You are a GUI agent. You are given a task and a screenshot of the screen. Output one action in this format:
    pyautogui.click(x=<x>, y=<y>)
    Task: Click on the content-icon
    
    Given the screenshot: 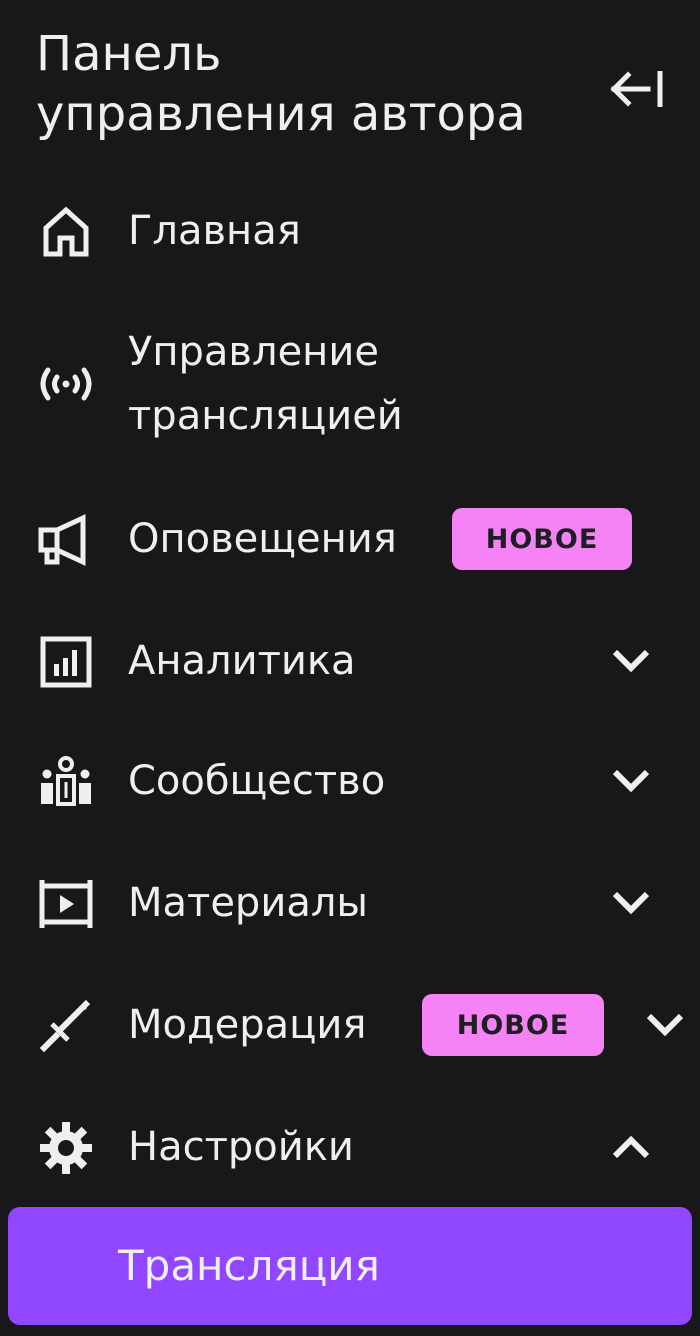 What is the action you would take?
    pyautogui.click(x=66, y=904)
    